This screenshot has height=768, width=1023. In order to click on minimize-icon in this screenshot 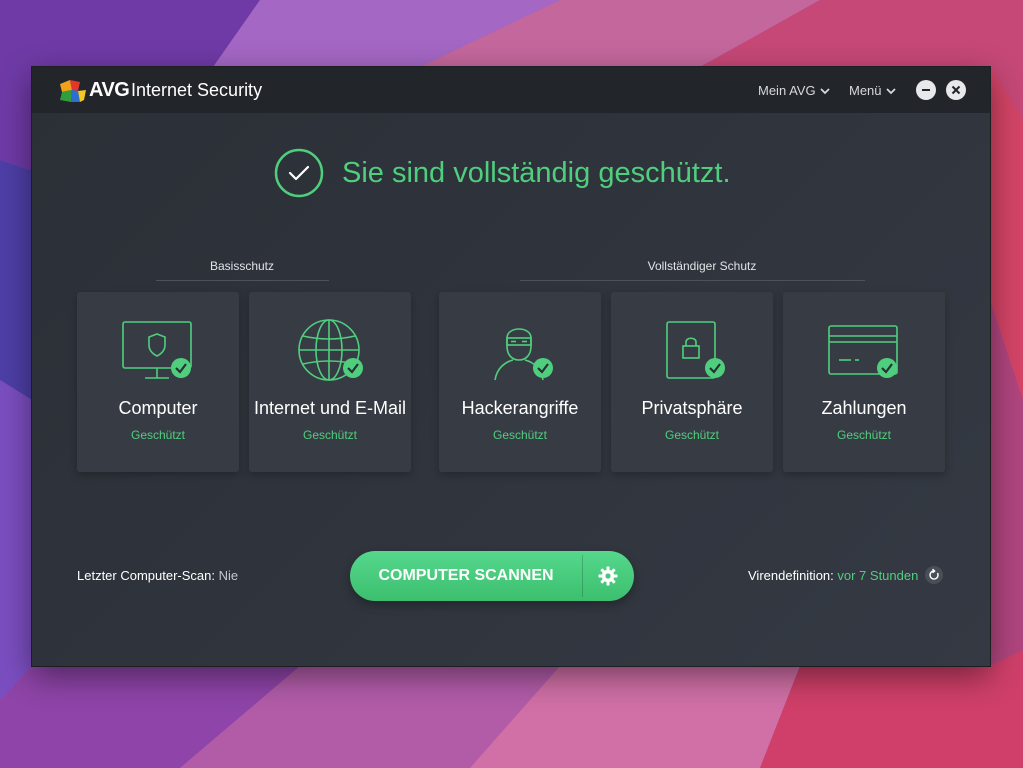, I will do `click(926, 90)`.